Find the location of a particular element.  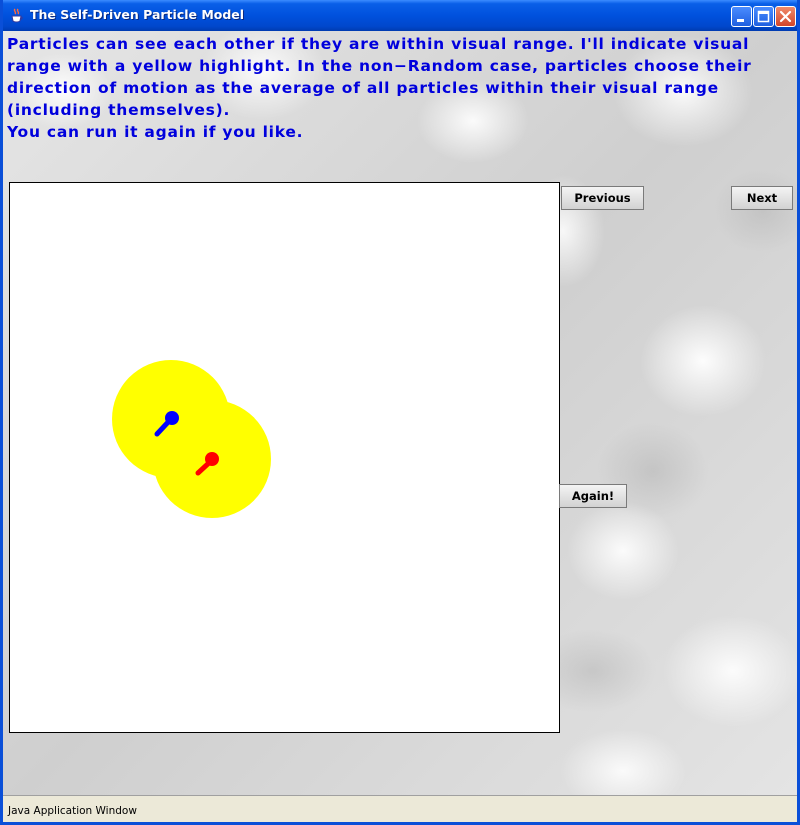

status-text: Java Application Window is located at coordinates (72, 811).